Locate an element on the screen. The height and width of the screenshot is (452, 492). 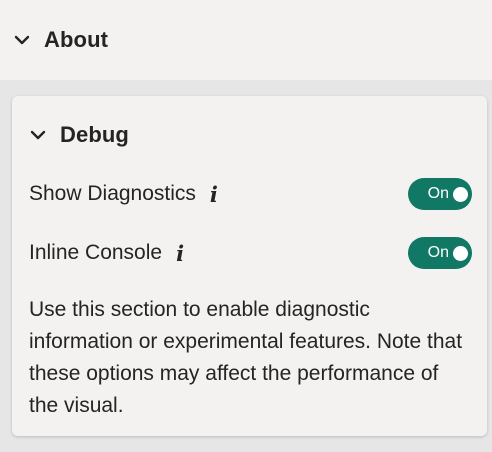
inline-console-toggle: On is located at coordinates (440, 253).